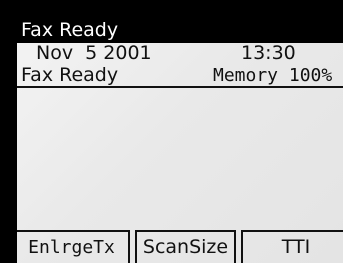 The width and height of the screenshot is (343, 263). Describe the element at coordinates (180, 30) in the screenshot. I see `title-bar: Fax Ready` at that location.